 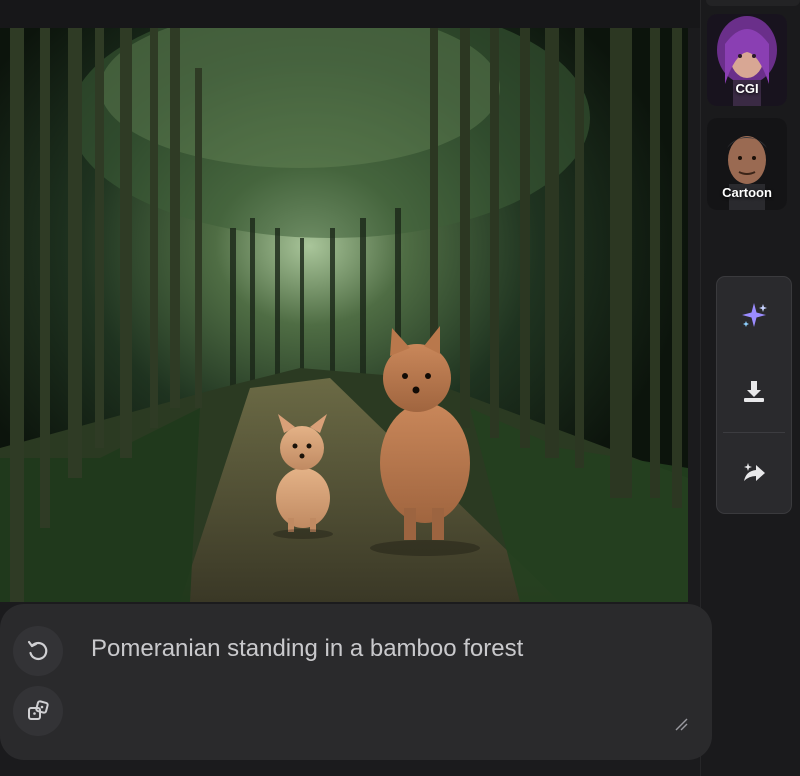 I want to click on download-button, so click(x=754, y=391).